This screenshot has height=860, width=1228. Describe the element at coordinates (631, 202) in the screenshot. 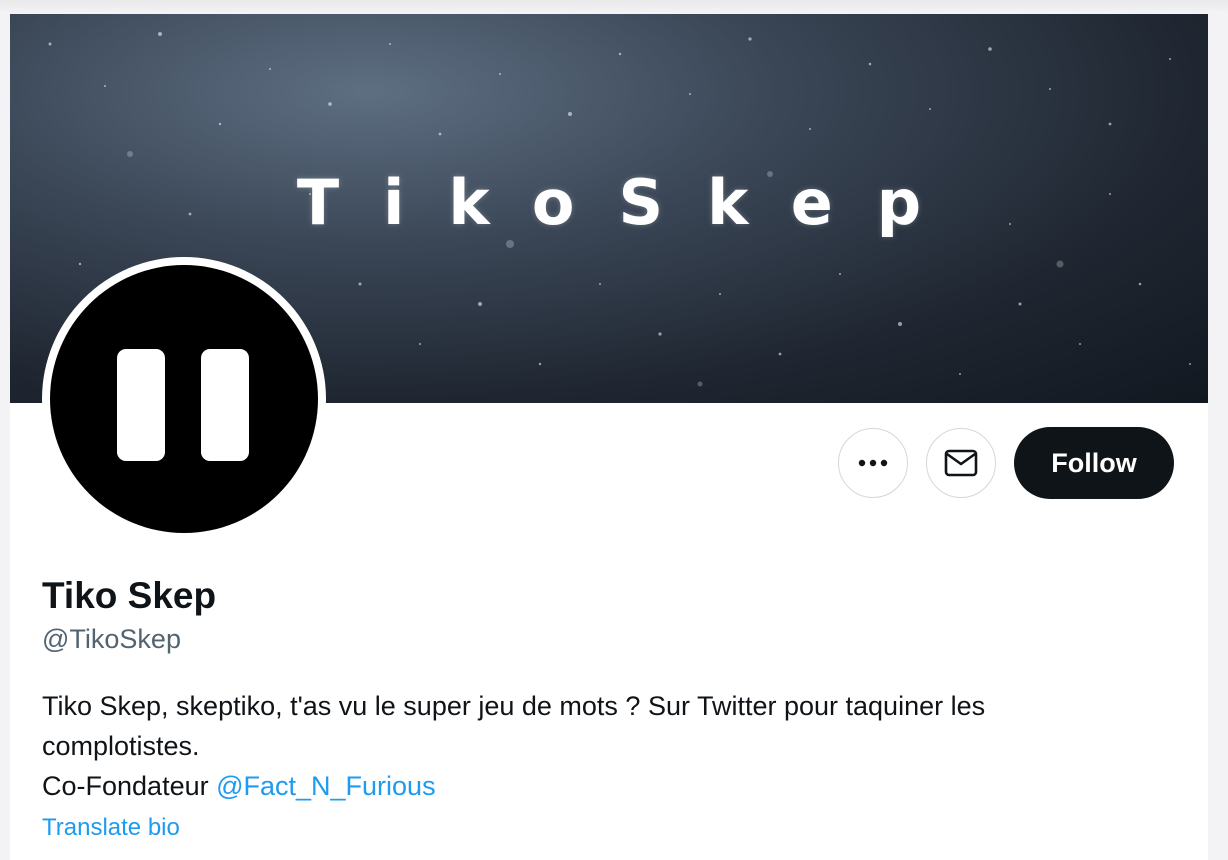

I see `banner-title: TikoSkep` at that location.